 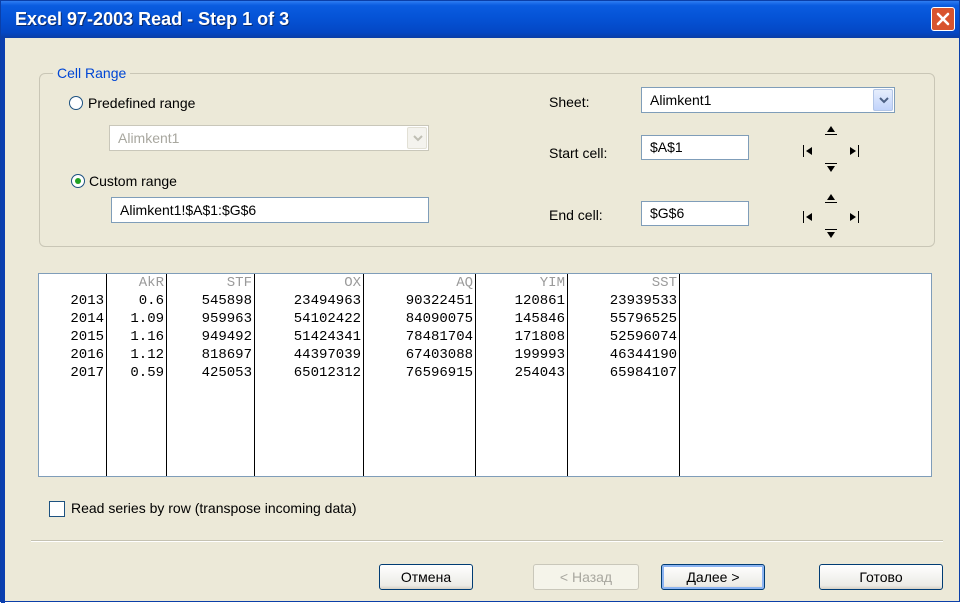 I want to click on next-button: Далее >, so click(x=713, y=577).